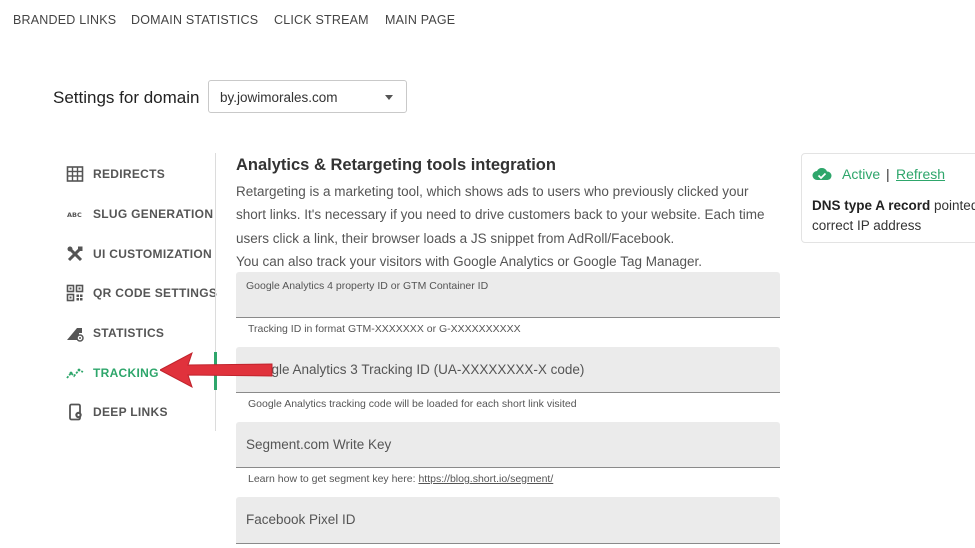 Image resolution: width=975 pixels, height=548 pixels. What do you see at coordinates (75, 412) in the screenshot?
I see `deep-link-icon` at bounding box center [75, 412].